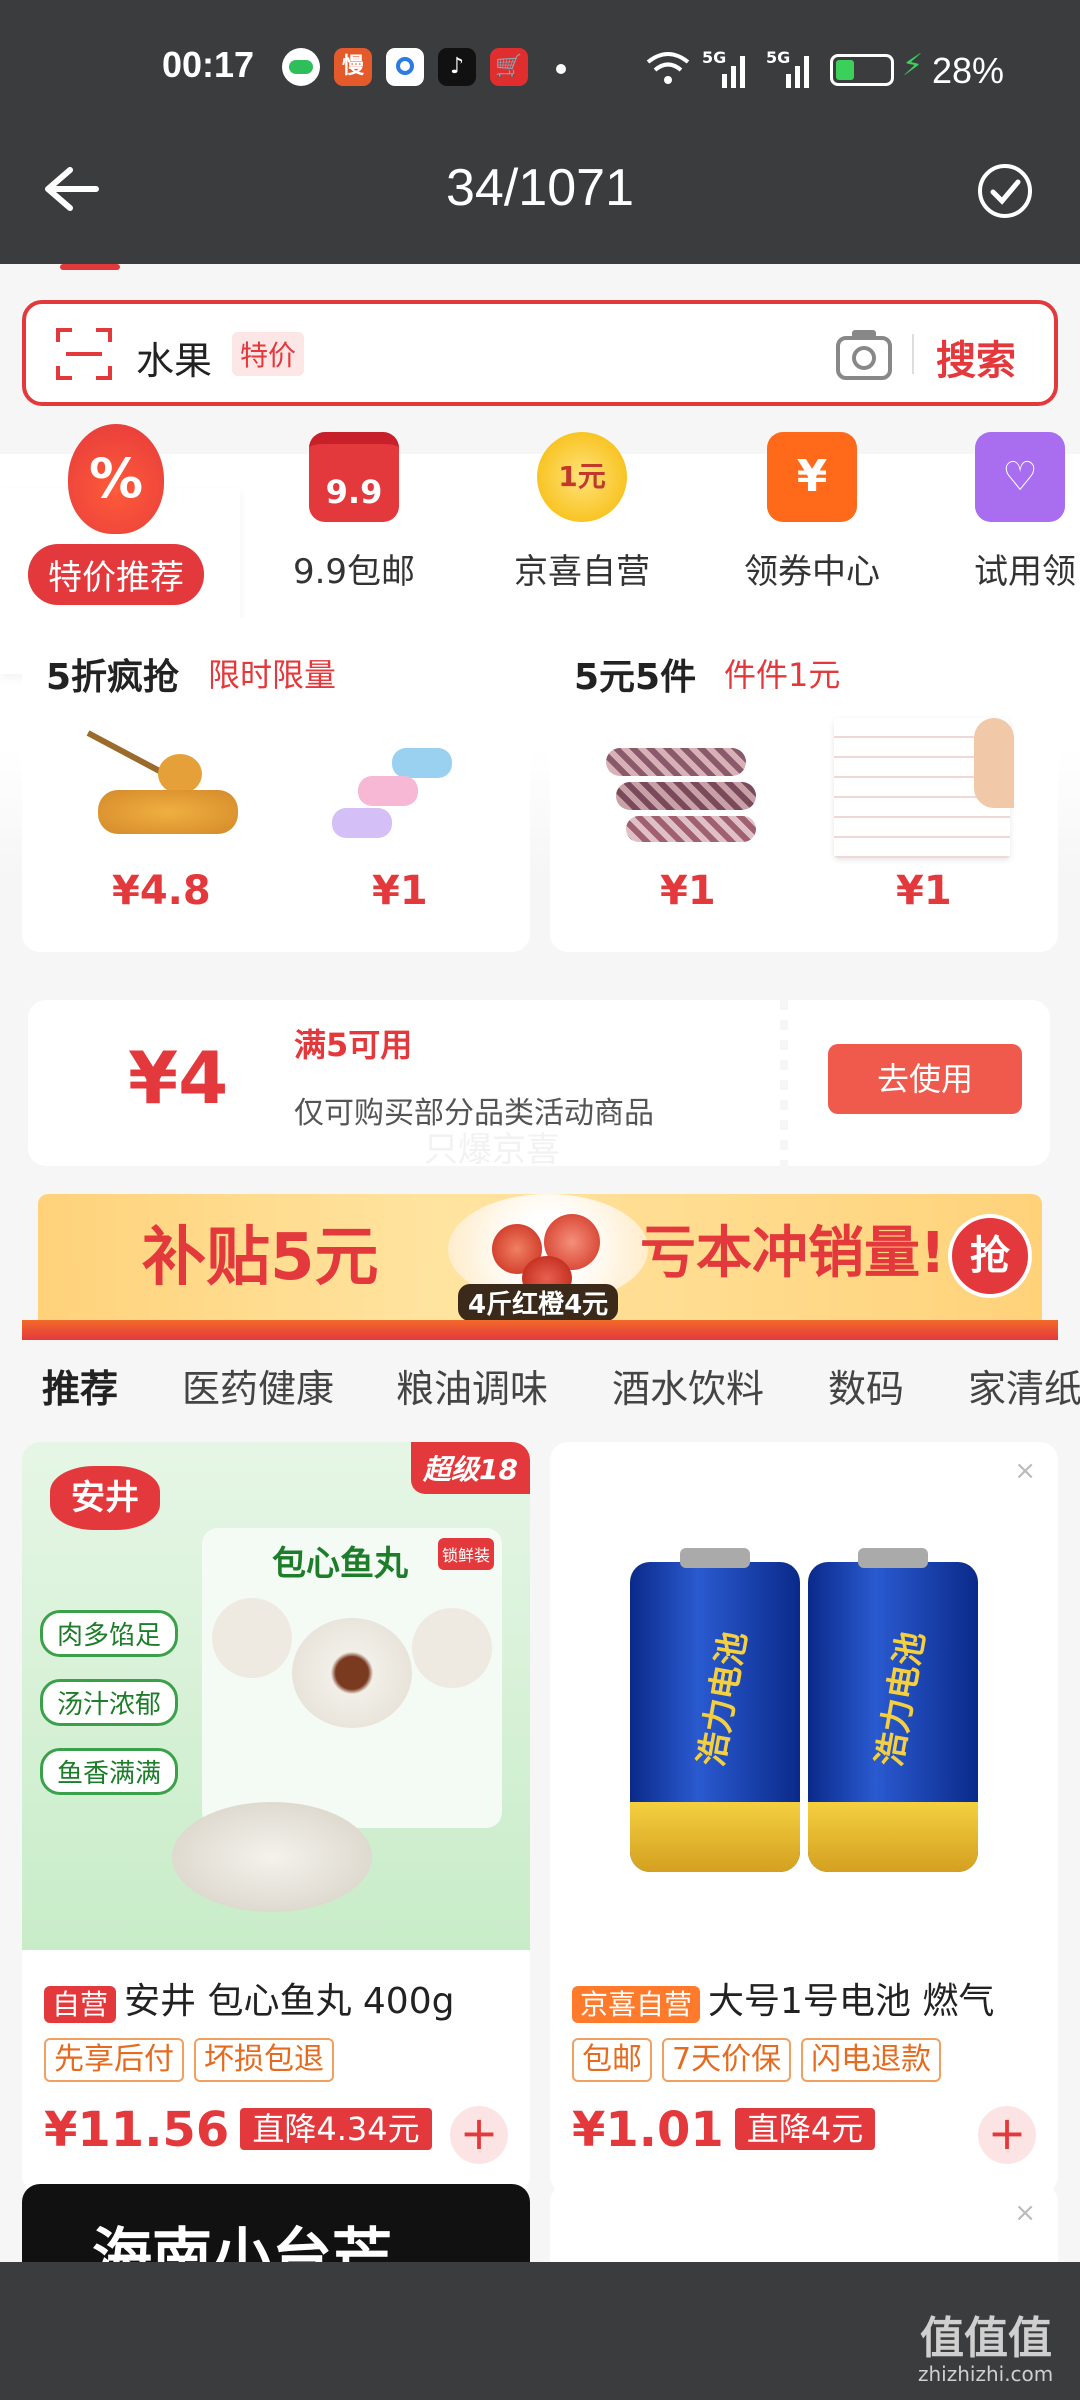 The image size is (1080, 2400). Describe the element at coordinates (668, 68) in the screenshot. I see `wifi-icon` at that location.